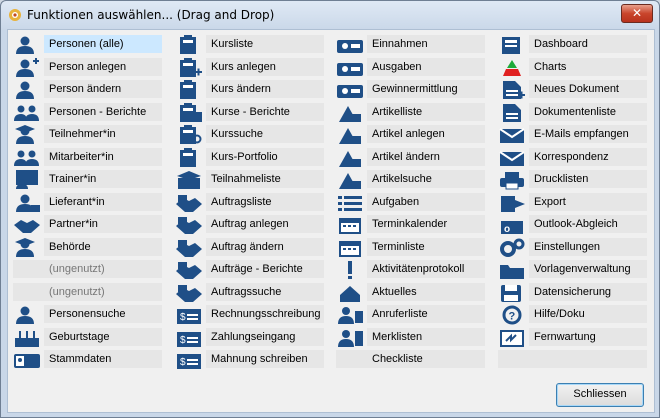 The width and height of the screenshot is (660, 418). What do you see at coordinates (412, 315) in the screenshot?
I see `function-tile-anruferliste-2-12: Anruferliste` at bounding box center [412, 315].